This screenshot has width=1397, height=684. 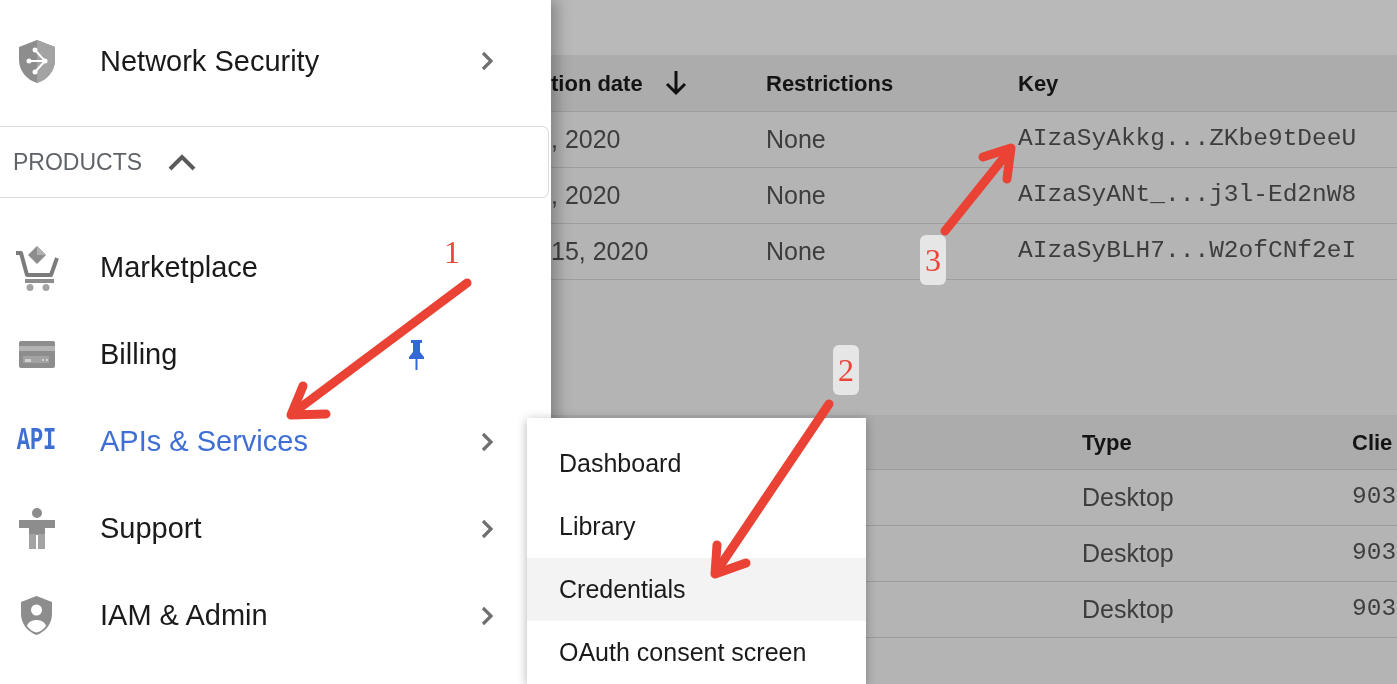 I want to click on table-cell-text: AIzaSyBLH7...W2ofCNf2eI, so click(x=1187, y=251).